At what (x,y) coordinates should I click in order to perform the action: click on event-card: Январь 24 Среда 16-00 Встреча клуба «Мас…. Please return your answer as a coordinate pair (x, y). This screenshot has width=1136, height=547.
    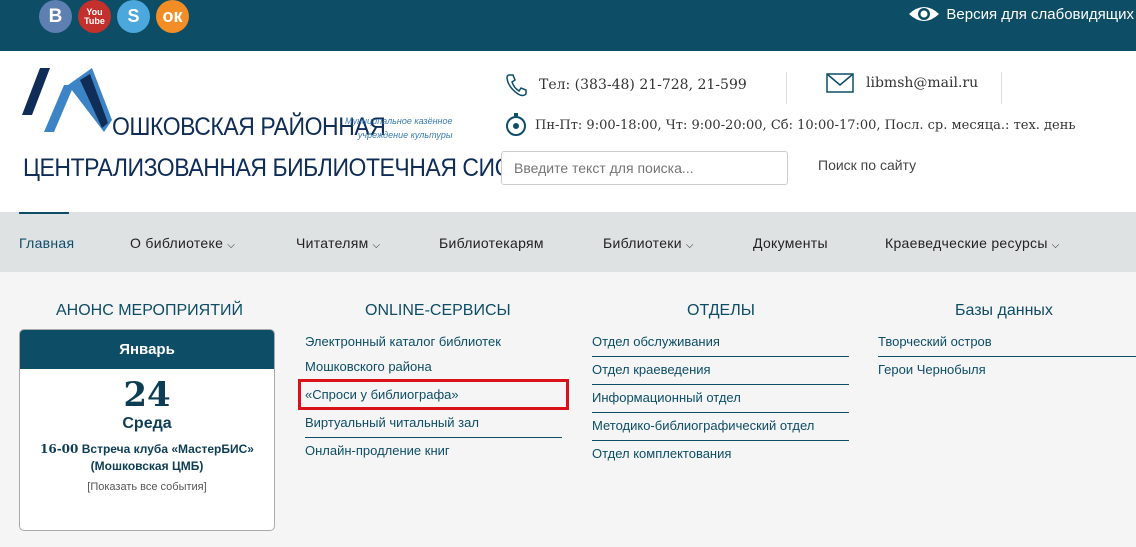
    Looking at the image, I should click on (147, 430).